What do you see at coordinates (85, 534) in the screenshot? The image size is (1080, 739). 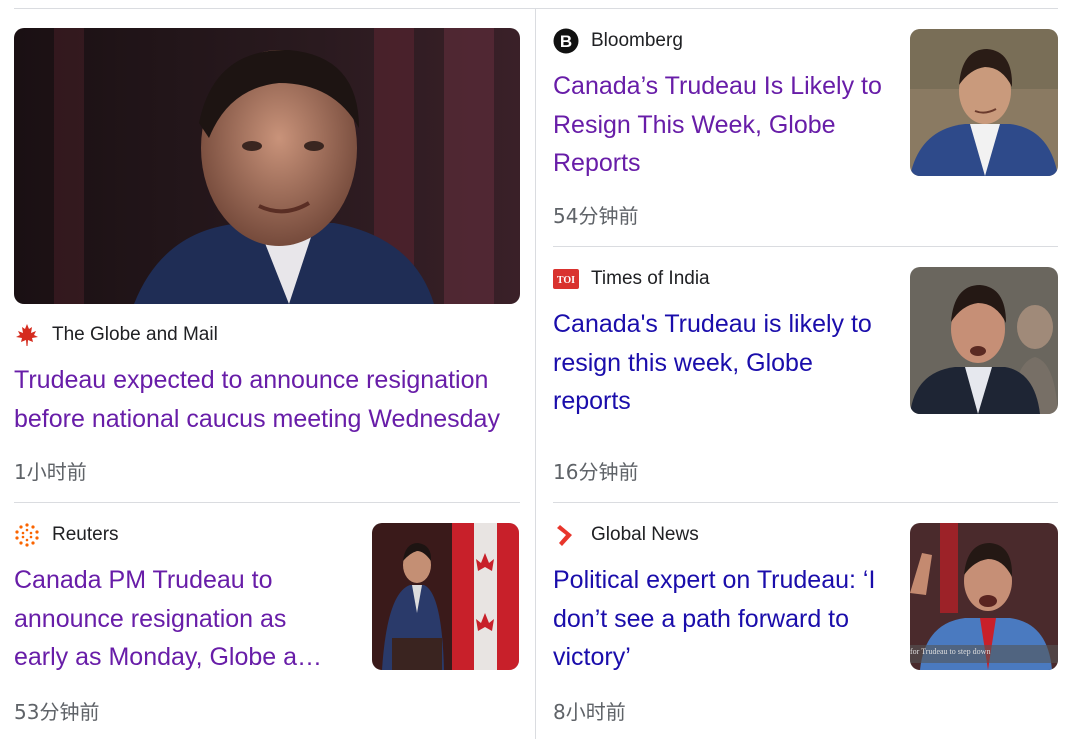 I see `source-name: Reuters` at bounding box center [85, 534].